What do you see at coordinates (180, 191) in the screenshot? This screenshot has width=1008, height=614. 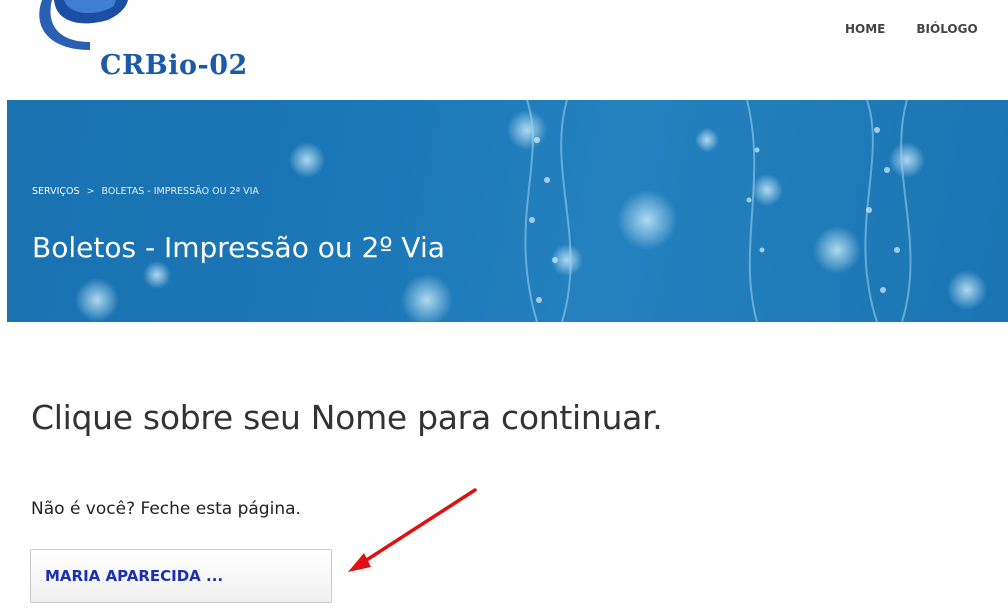 I see `breadcrumb-current: BOLETAS - IMPRESSÃO OU 2ª VIA` at bounding box center [180, 191].